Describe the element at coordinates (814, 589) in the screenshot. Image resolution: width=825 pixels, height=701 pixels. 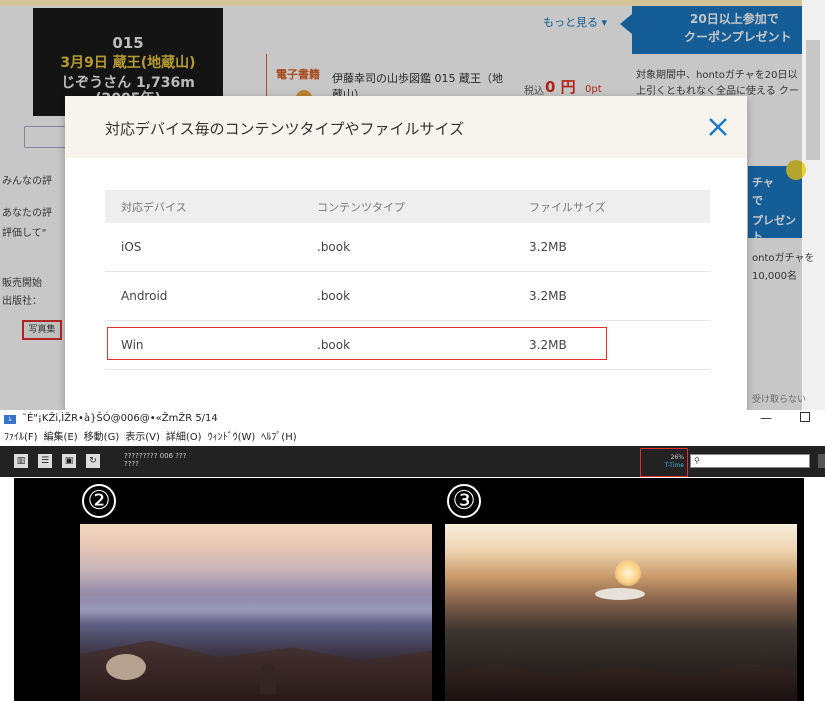
I see `view-right-margin` at that location.